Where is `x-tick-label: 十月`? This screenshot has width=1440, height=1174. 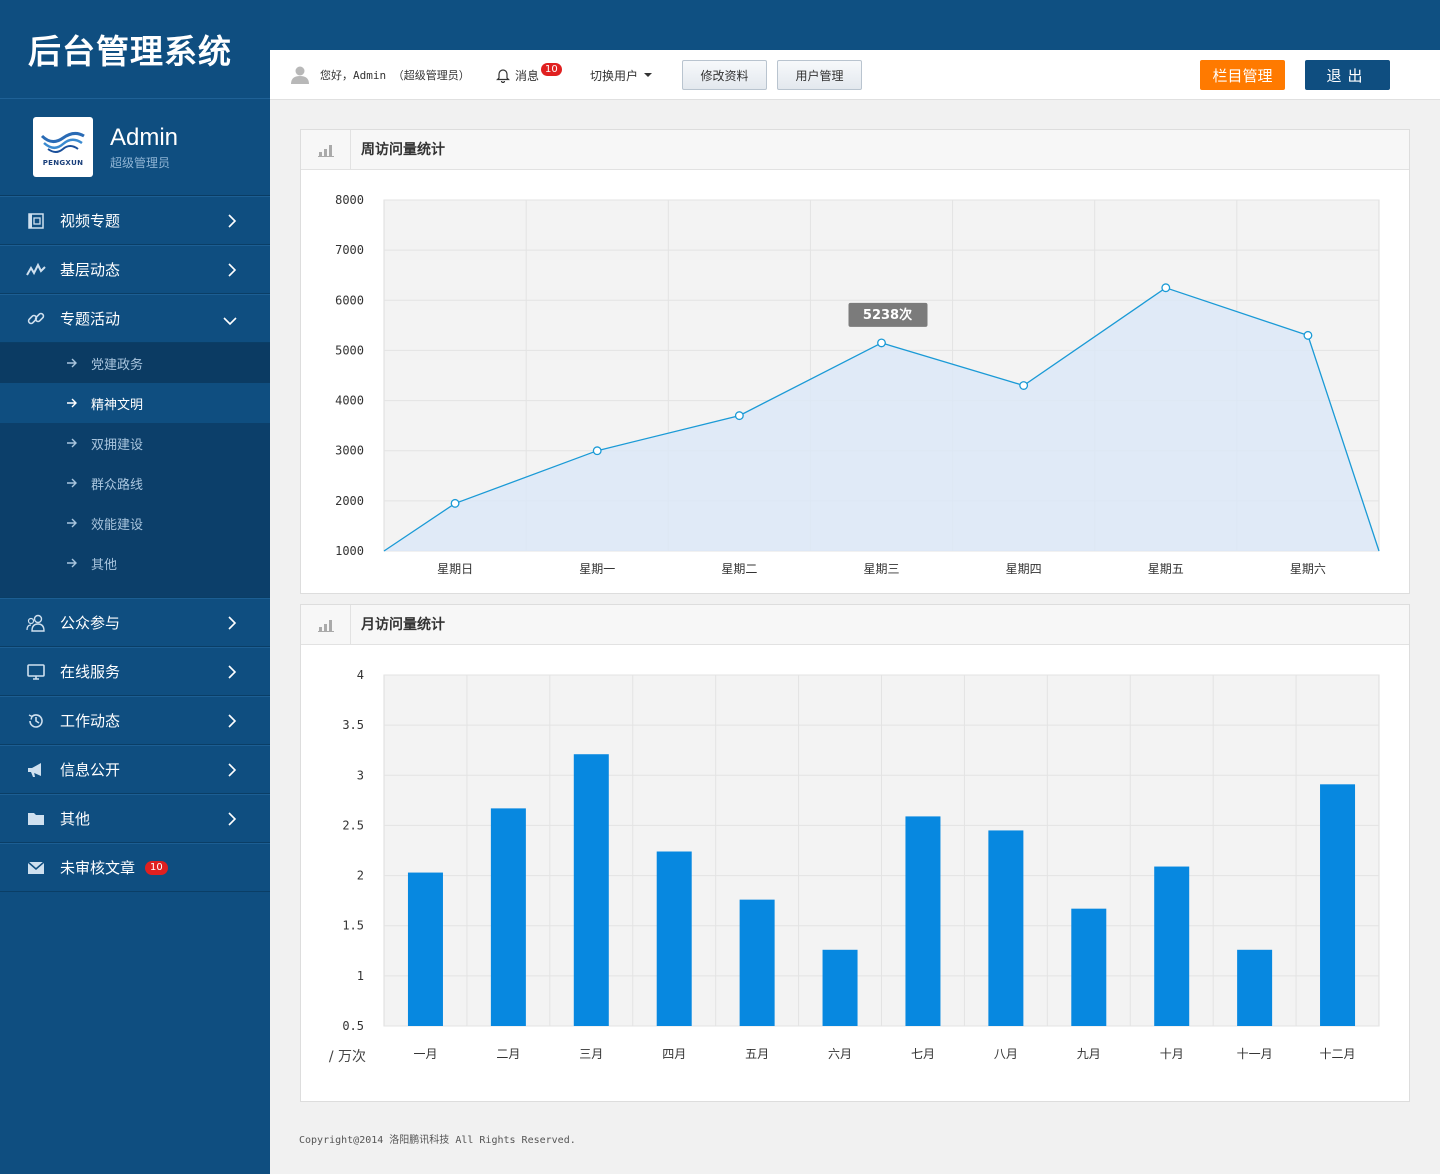 x-tick-label: 十月 is located at coordinates (1172, 1054).